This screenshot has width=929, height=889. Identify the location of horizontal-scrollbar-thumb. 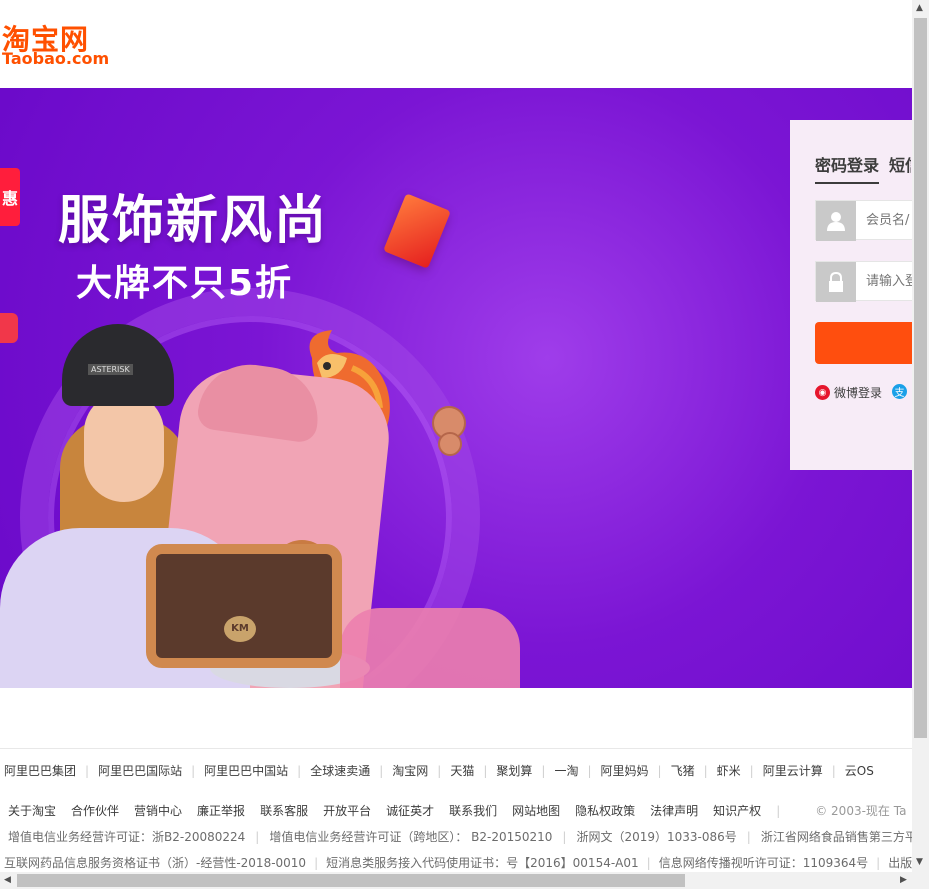
(351, 880).